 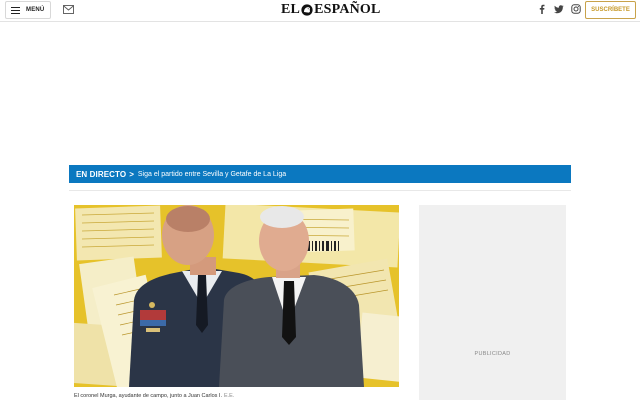 What do you see at coordinates (291, 9) in the screenshot?
I see `logo-text-left: EL` at bounding box center [291, 9].